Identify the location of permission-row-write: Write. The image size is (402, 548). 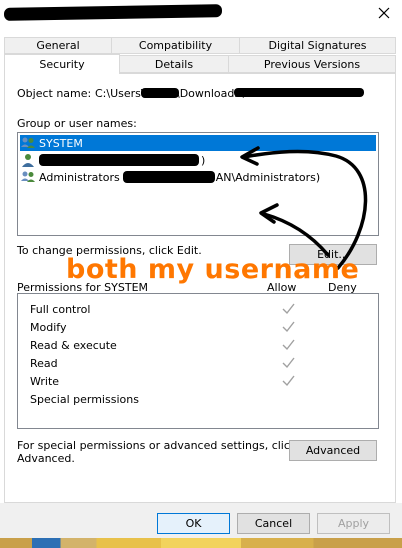
(200, 381).